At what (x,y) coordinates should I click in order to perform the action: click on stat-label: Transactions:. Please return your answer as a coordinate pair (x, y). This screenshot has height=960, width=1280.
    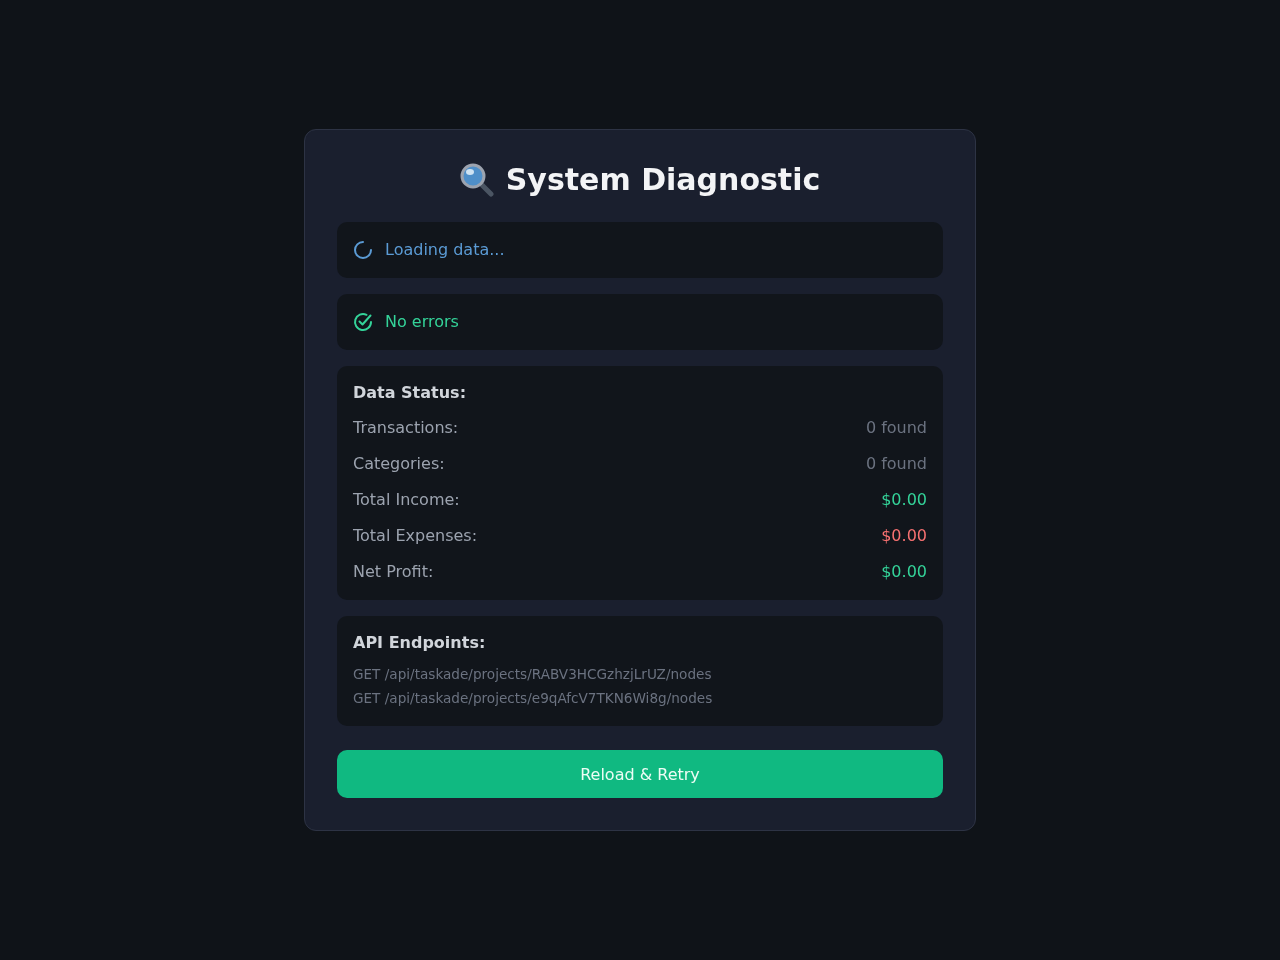
    Looking at the image, I should click on (406, 428).